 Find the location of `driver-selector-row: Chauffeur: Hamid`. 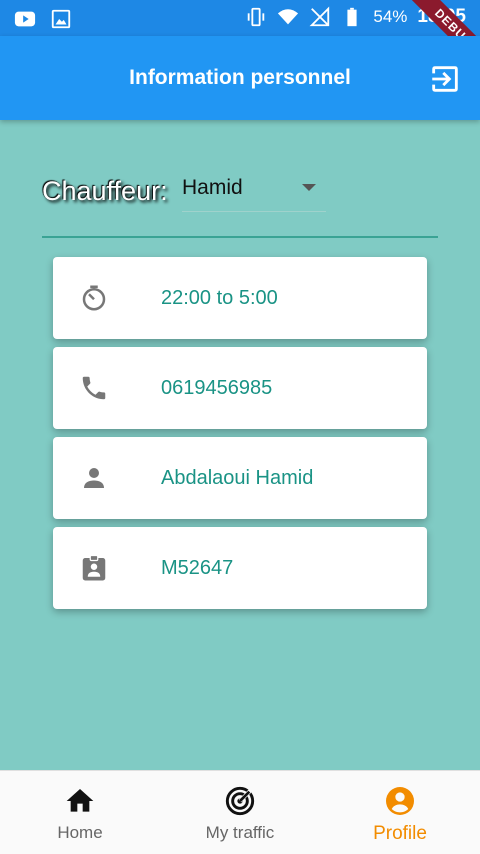

driver-selector-row: Chauffeur: Hamid is located at coordinates (240, 205).